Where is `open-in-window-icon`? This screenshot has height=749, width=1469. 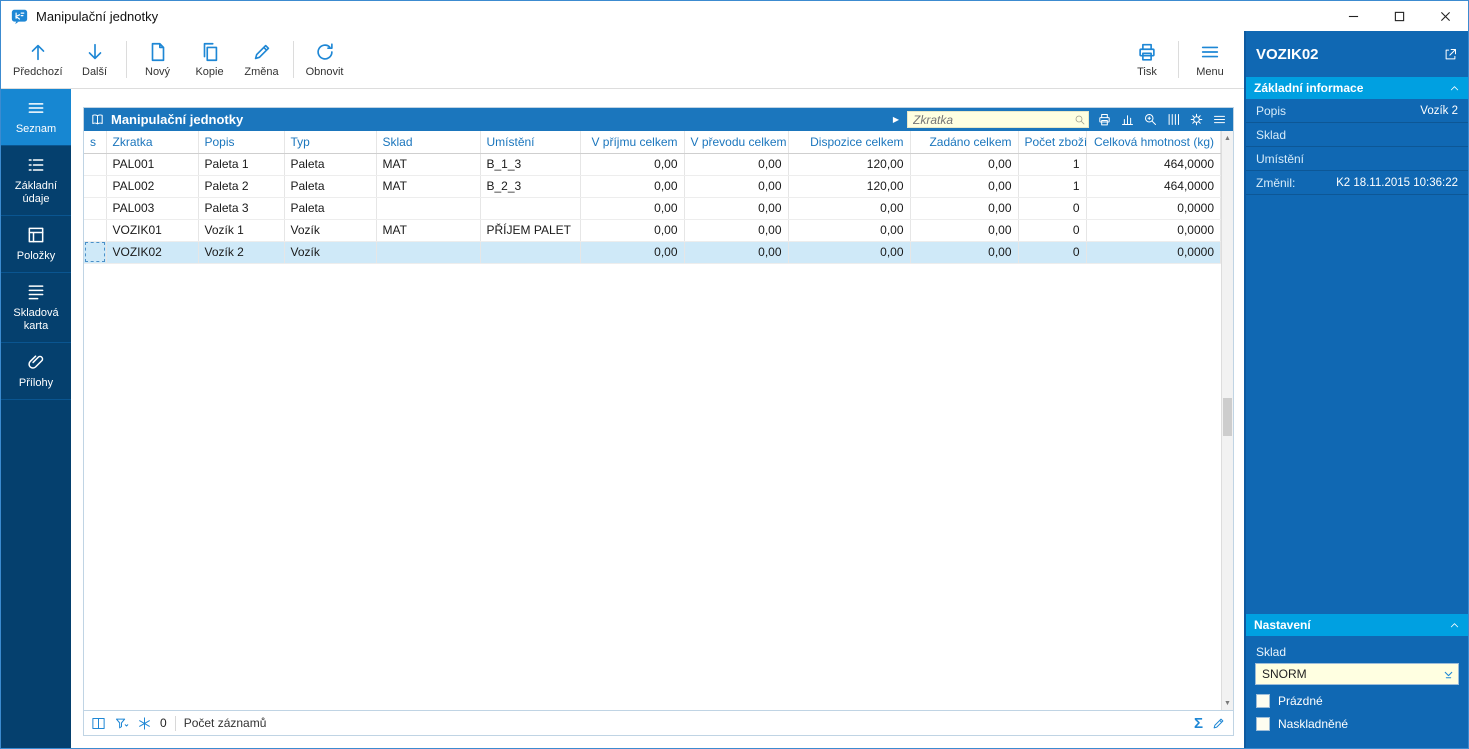 open-in-window-icon is located at coordinates (1450, 54).